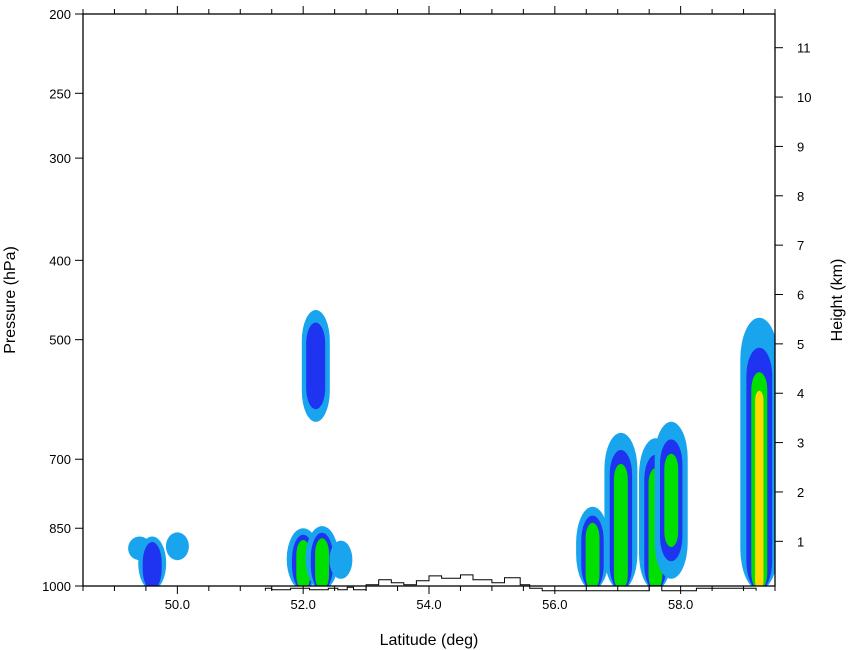 This screenshot has height=650, width=850. What do you see at coordinates (60, 340) in the screenshot?
I see `pressure-tick-label: 500` at bounding box center [60, 340].